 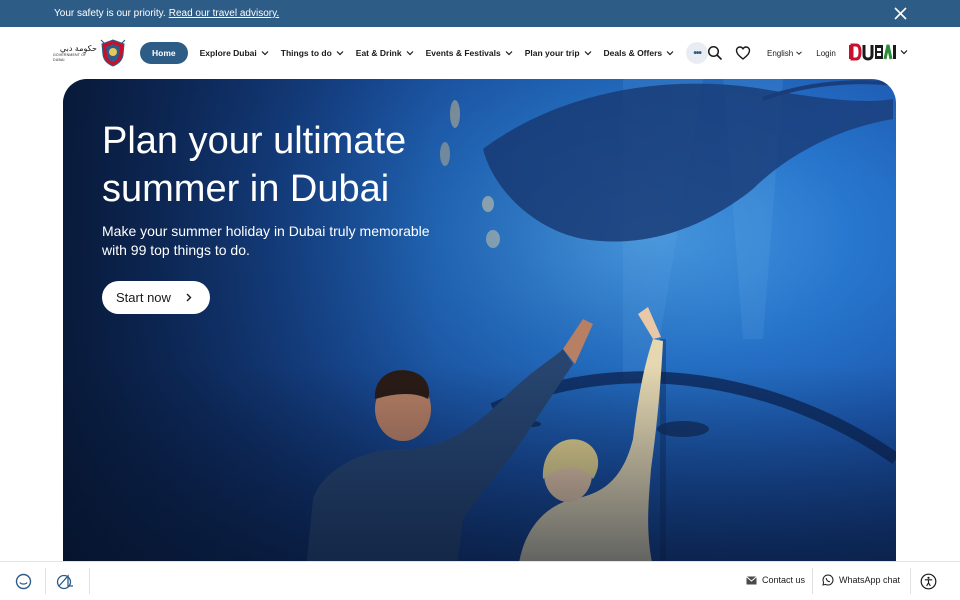 I want to click on whatsapp-chat-label: WhatsApp chat, so click(x=870, y=580).